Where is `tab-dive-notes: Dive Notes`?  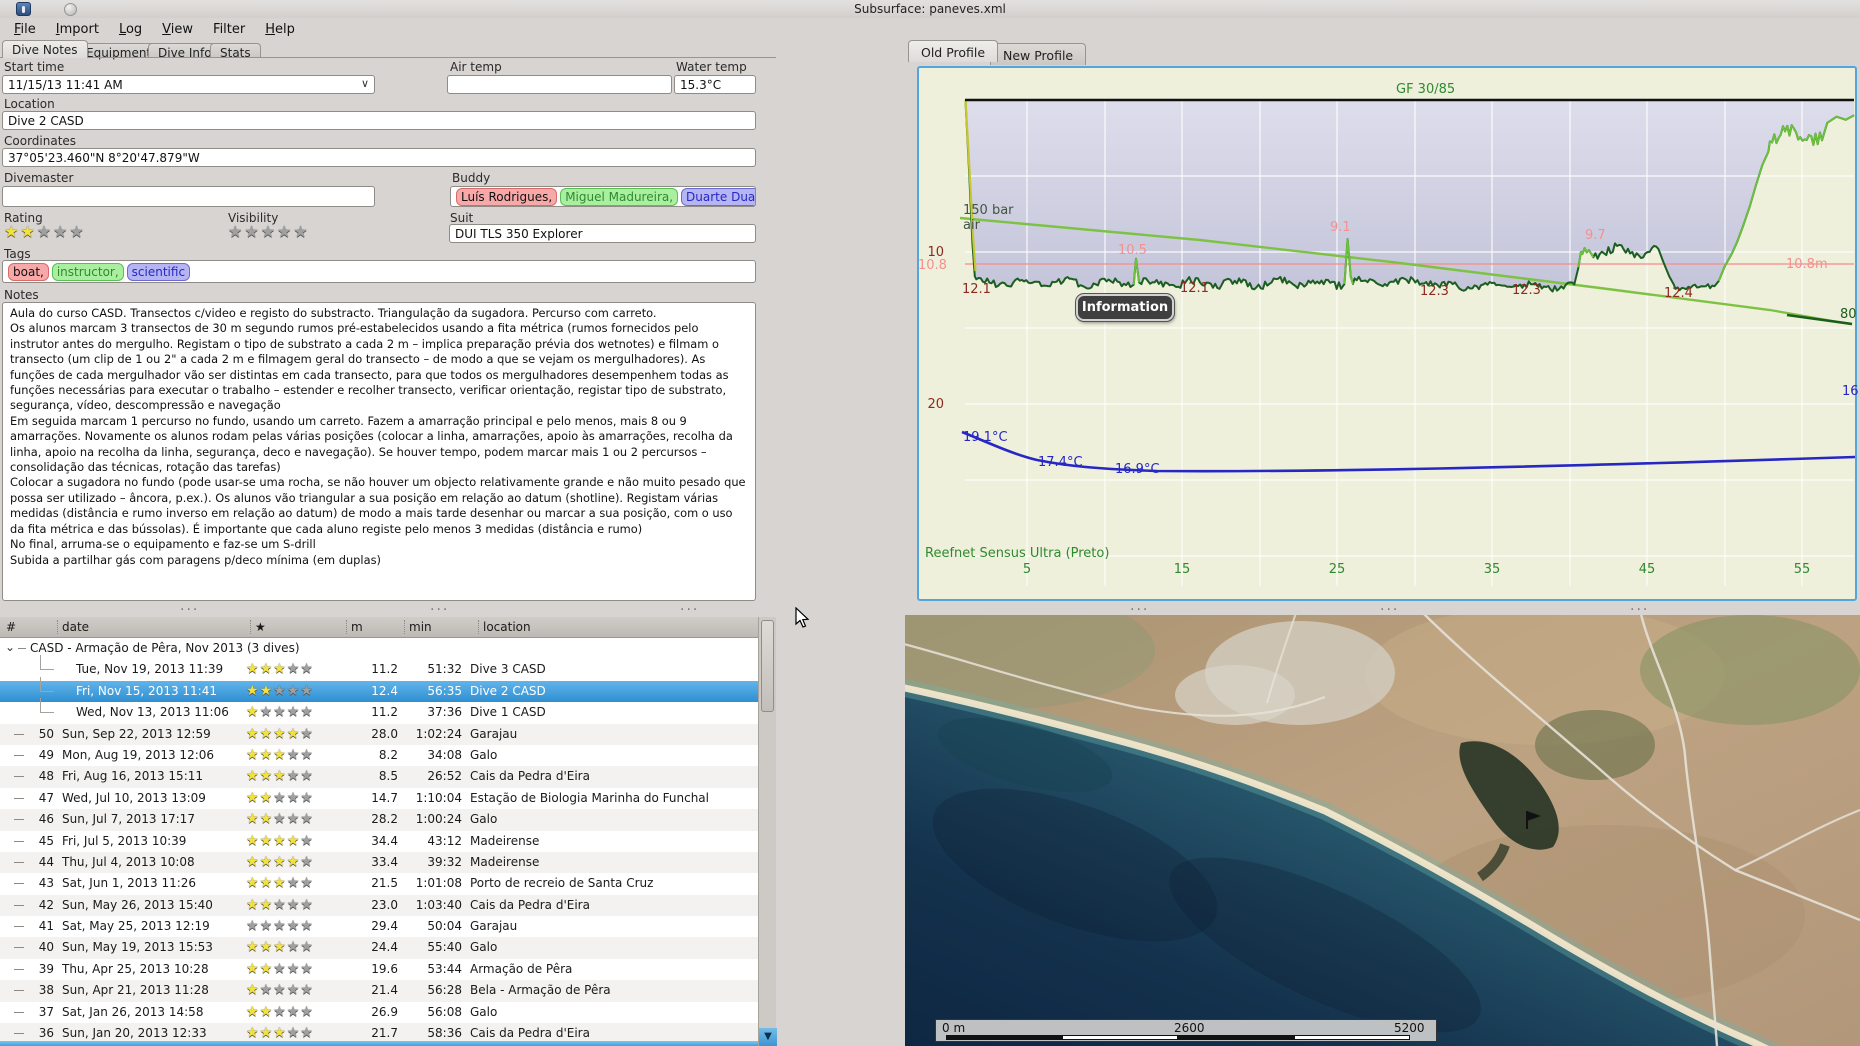
tab-dive-notes: Dive Notes is located at coordinates (45, 49).